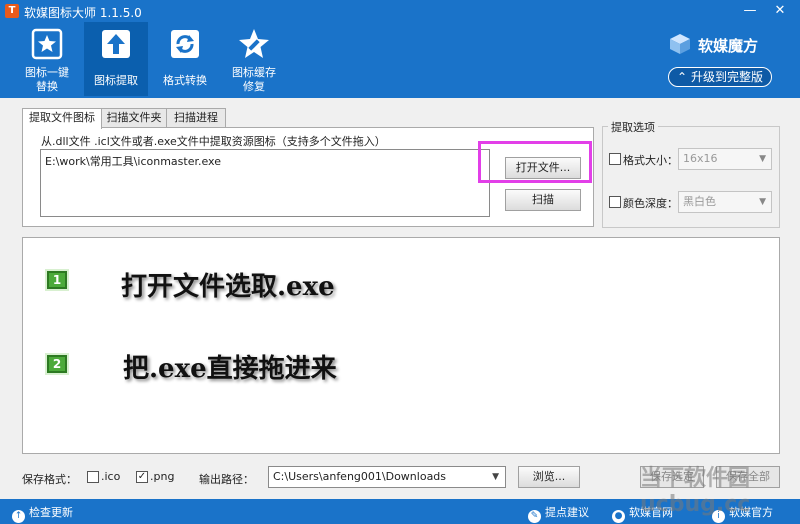 The image size is (800, 524). What do you see at coordinates (83, 13) in the screenshot?
I see `window-title: 软媒图标大师 1.1.5.0` at bounding box center [83, 13].